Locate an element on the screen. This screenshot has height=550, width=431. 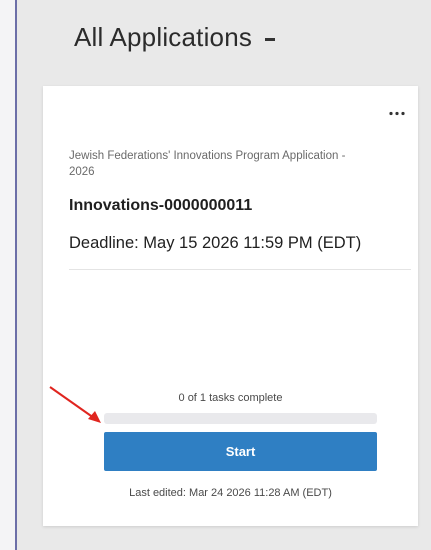
more-horizontal-icon is located at coordinates (397, 113).